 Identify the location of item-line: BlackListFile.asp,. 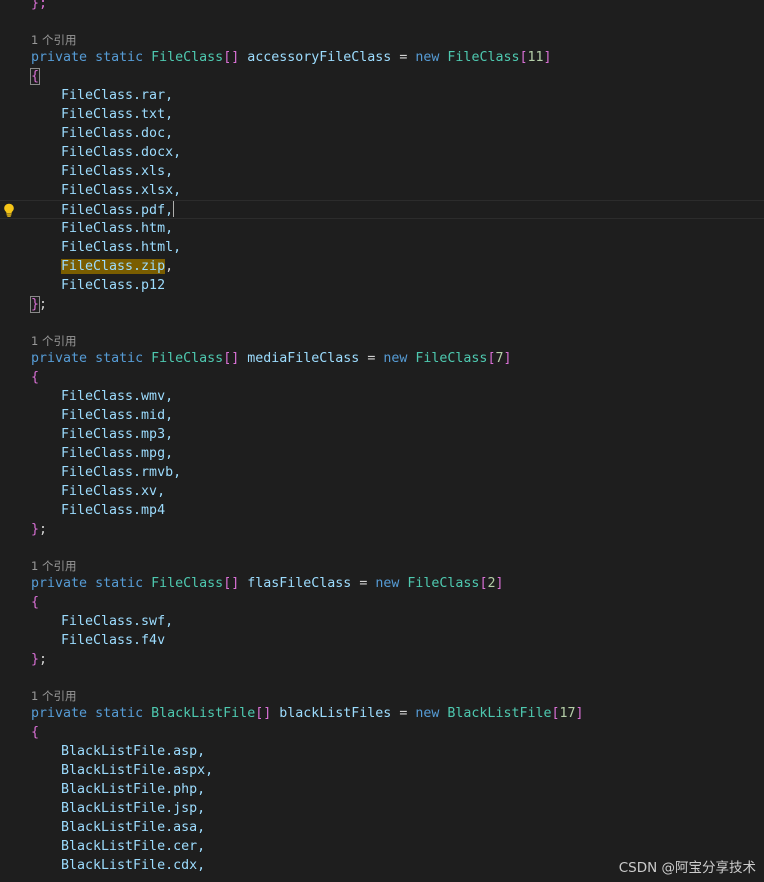
(382, 751).